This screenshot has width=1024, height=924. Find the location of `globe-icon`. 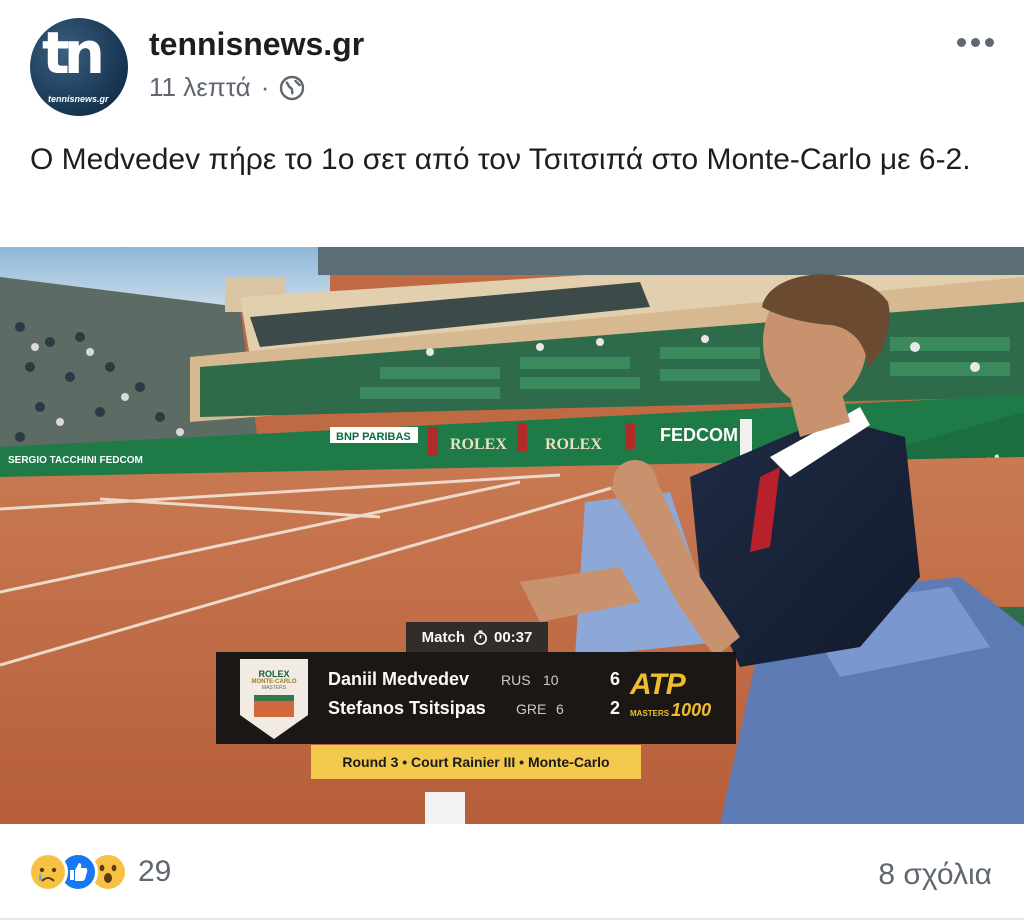

globe-icon is located at coordinates (292, 88).